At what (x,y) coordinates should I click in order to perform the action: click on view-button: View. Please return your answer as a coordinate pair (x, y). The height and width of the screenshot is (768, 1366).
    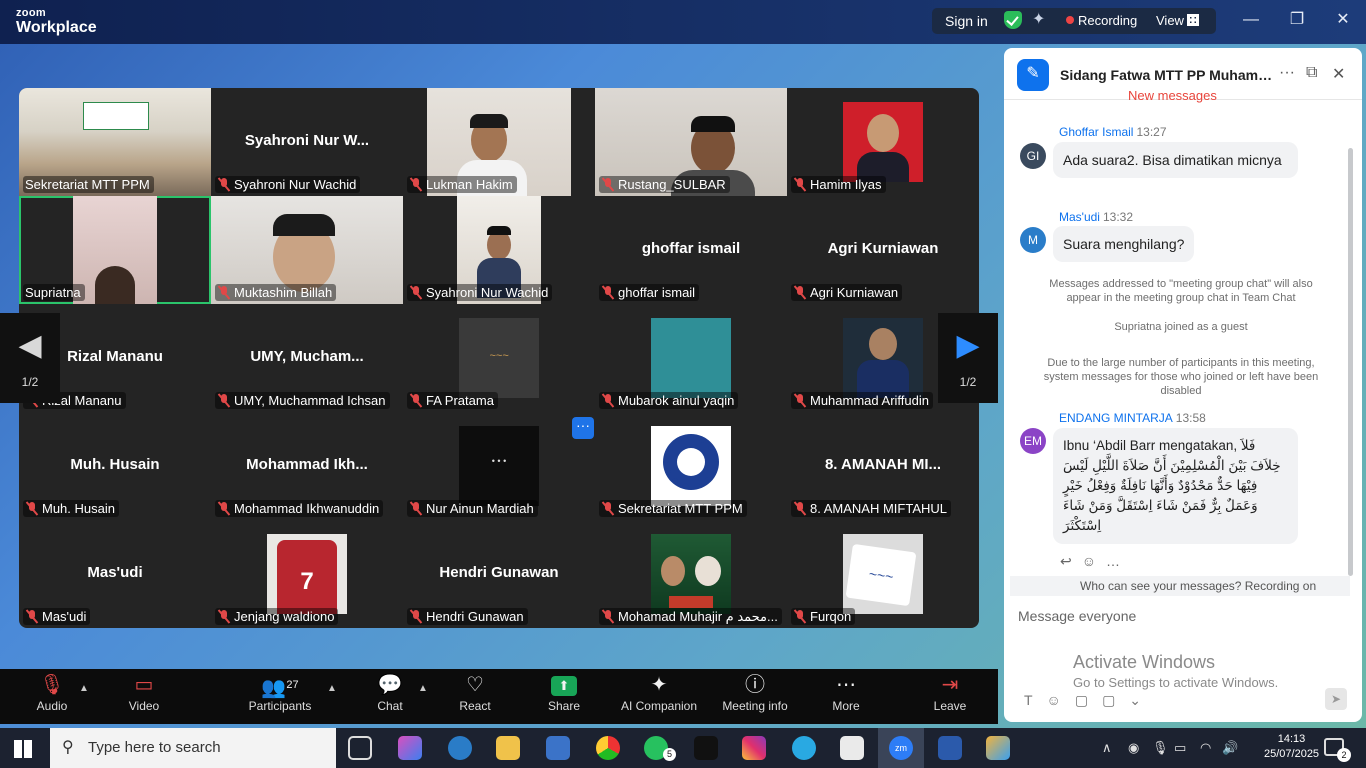
    Looking at the image, I should click on (1170, 20).